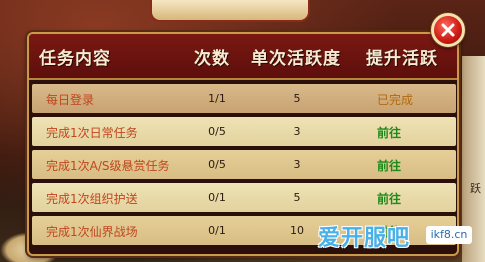 The height and width of the screenshot is (262, 485). I want to click on table-row: 完成1次A/S级悬赏任务 0/5 3 前往, so click(244, 164).